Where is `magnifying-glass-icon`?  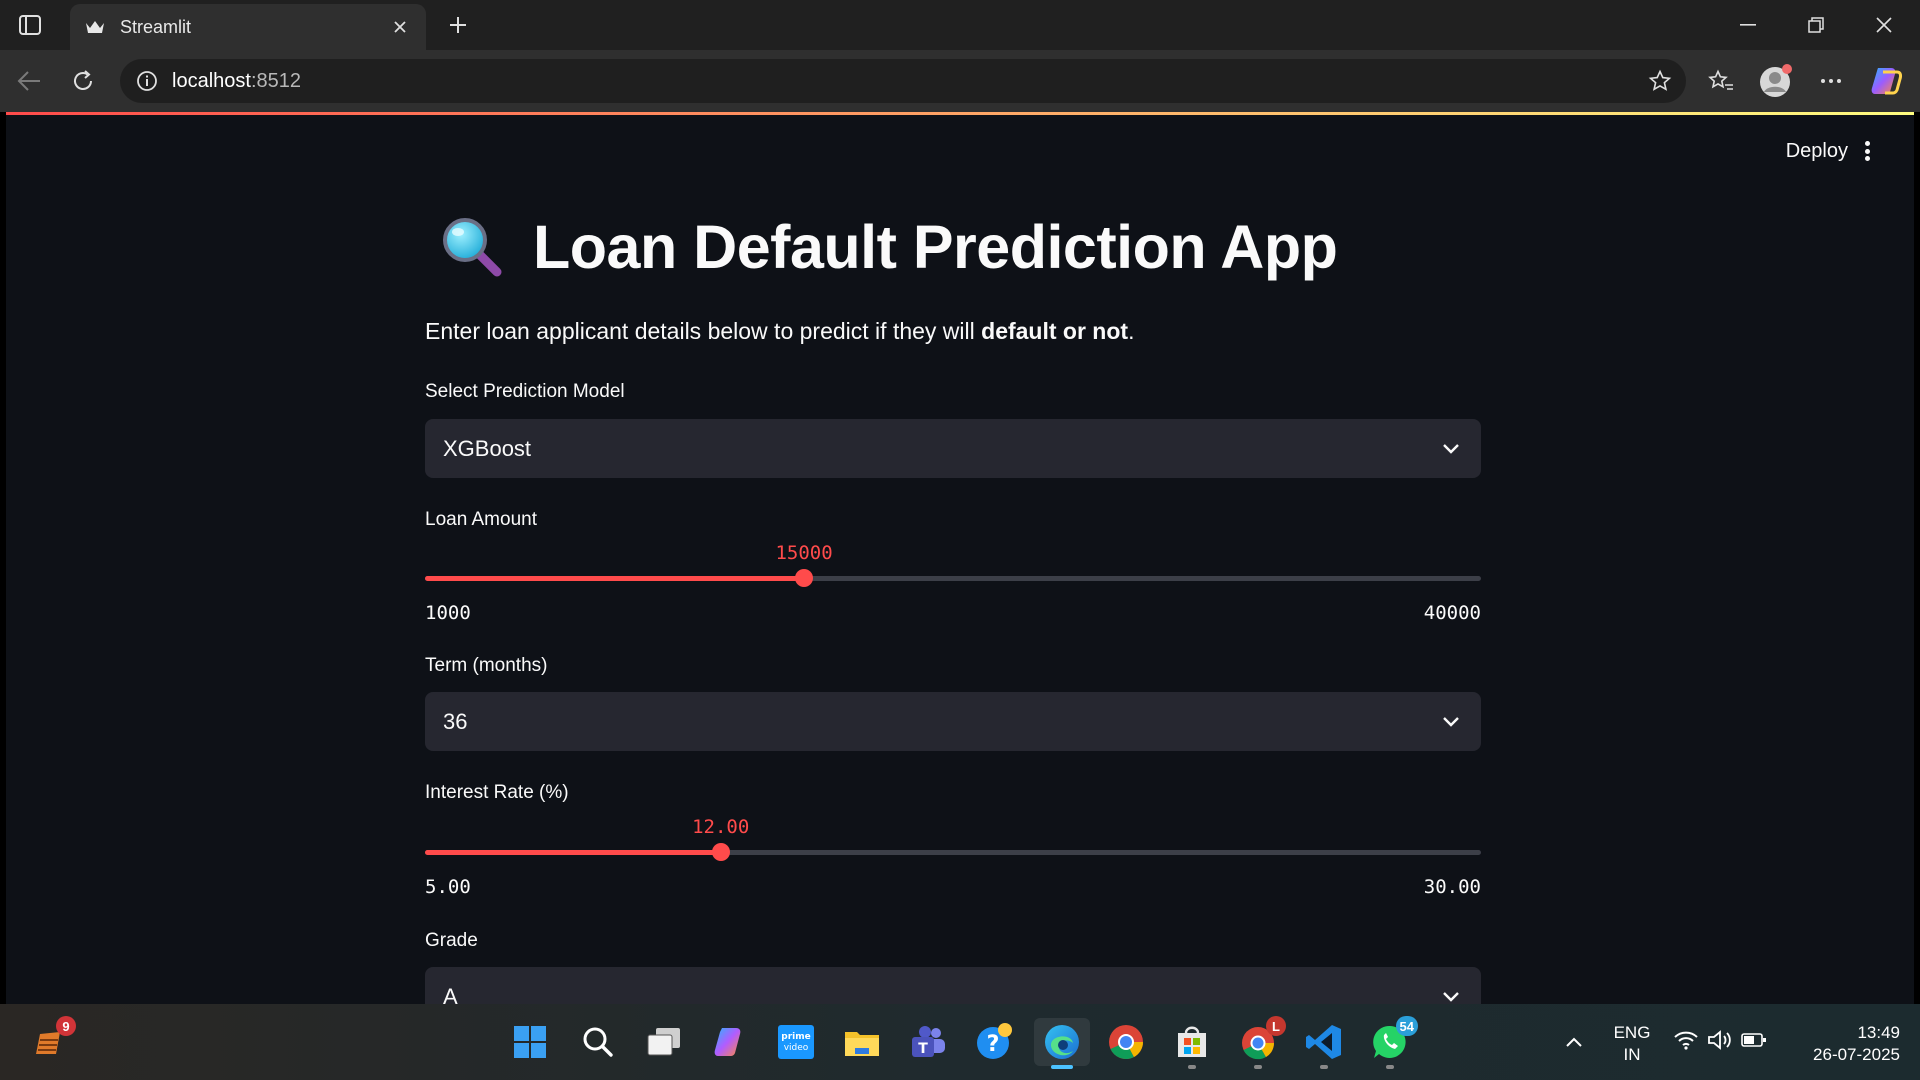
magnifying-glass-icon is located at coordinates (472, 247).